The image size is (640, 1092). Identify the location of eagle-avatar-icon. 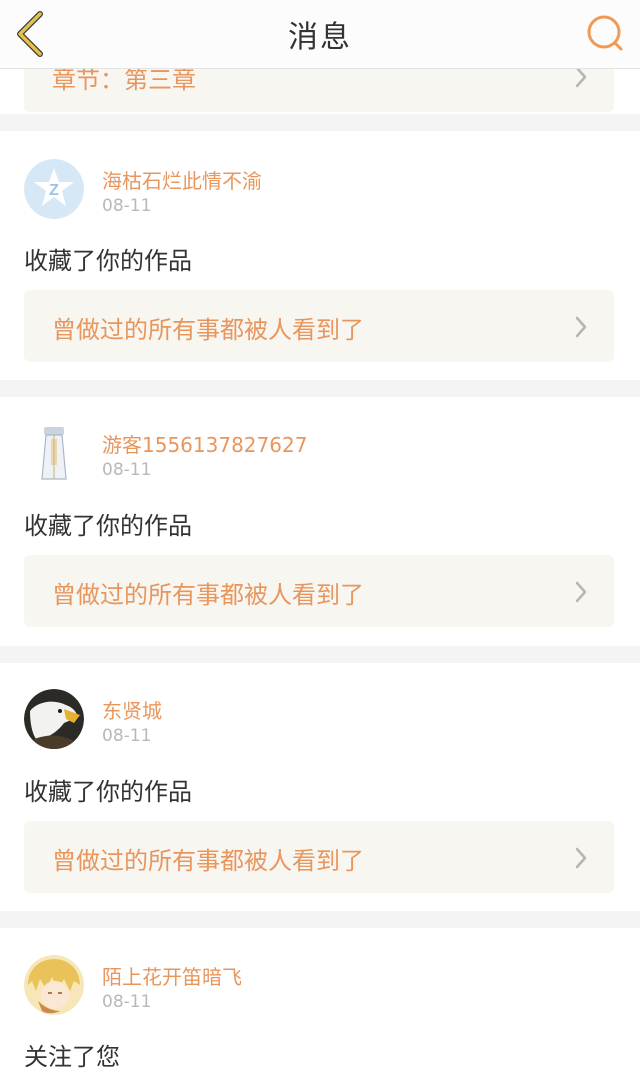
(54, 719).